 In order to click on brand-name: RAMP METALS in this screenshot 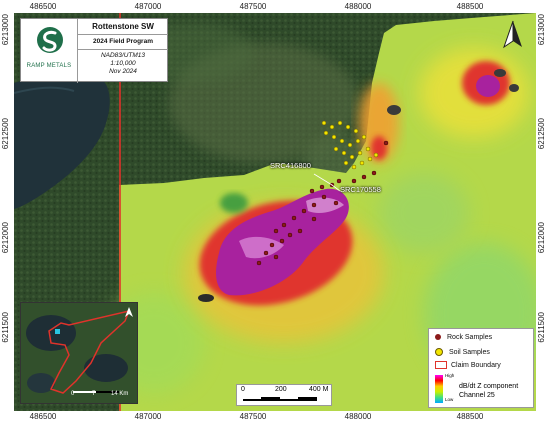, I will do `click(49, 66)`.